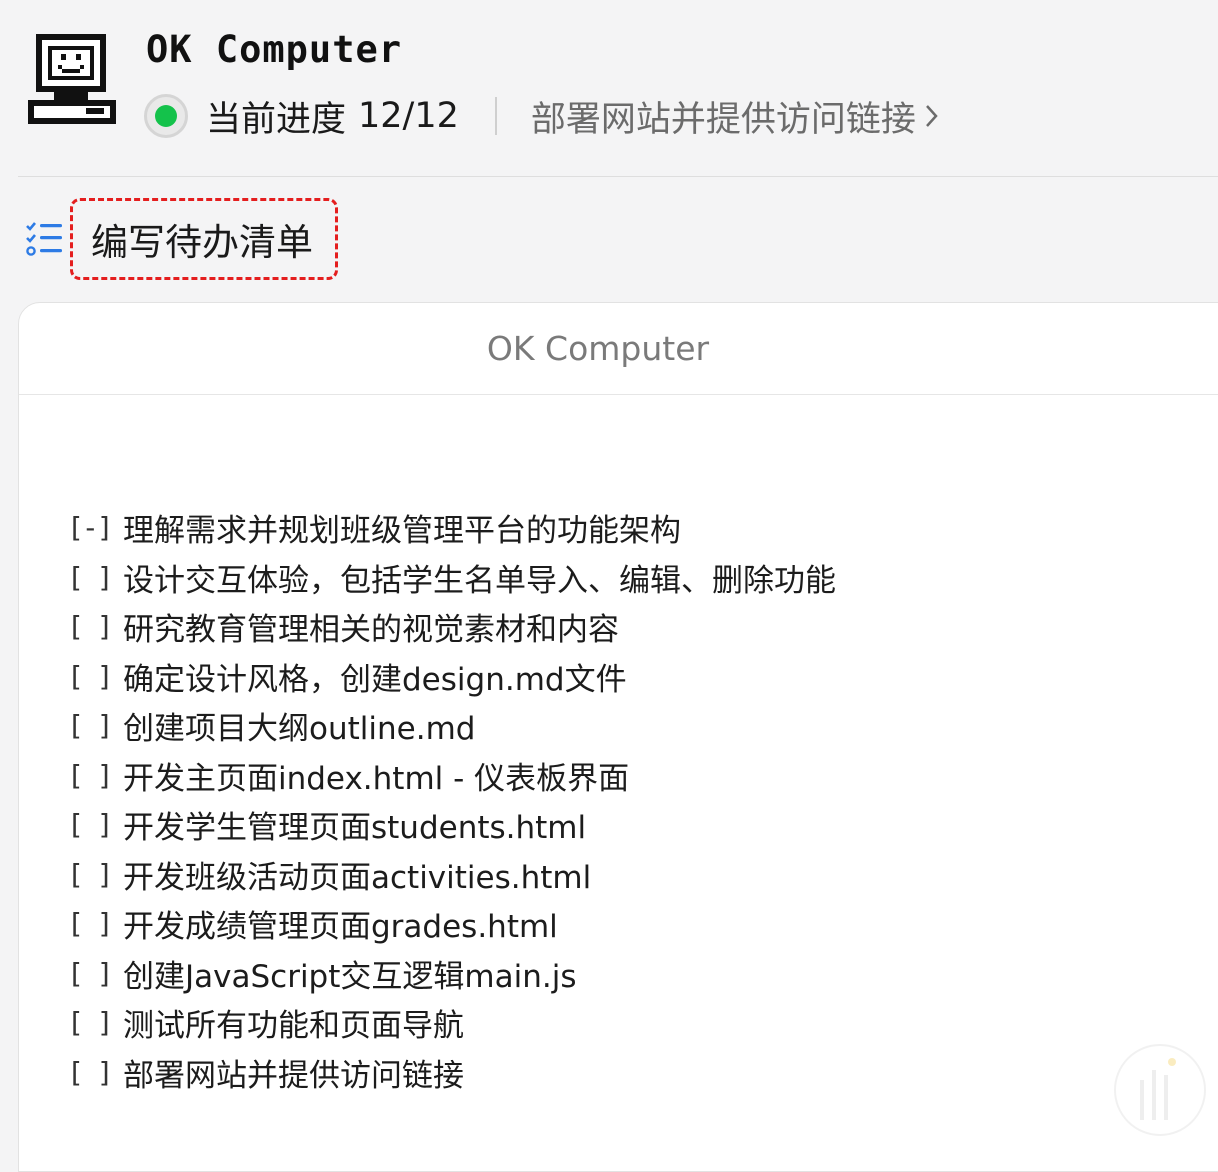 The width and height of the screenshot is (1218, 1172). What do you see at coordinates (350, 976) in the screenshot?
I see `todo-item-text: 创建JavaScript交互逻辑main.js` at bounding box center [350, 976].